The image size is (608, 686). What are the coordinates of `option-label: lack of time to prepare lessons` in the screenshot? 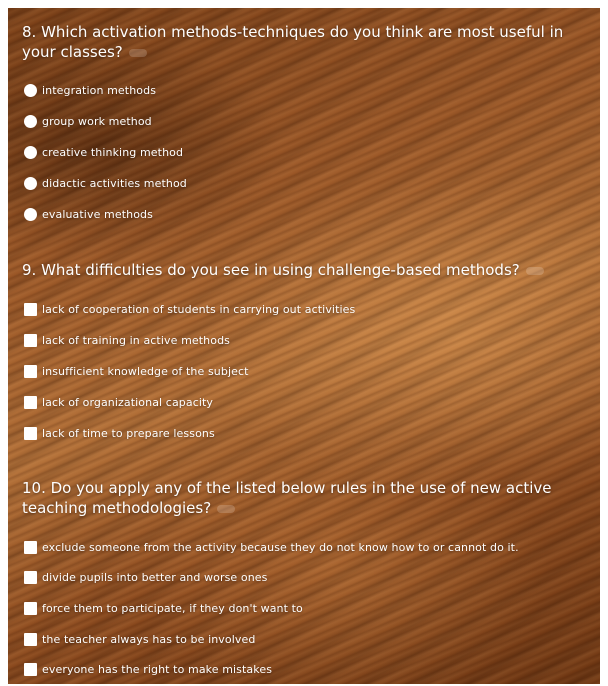 It's located at (128, 433).